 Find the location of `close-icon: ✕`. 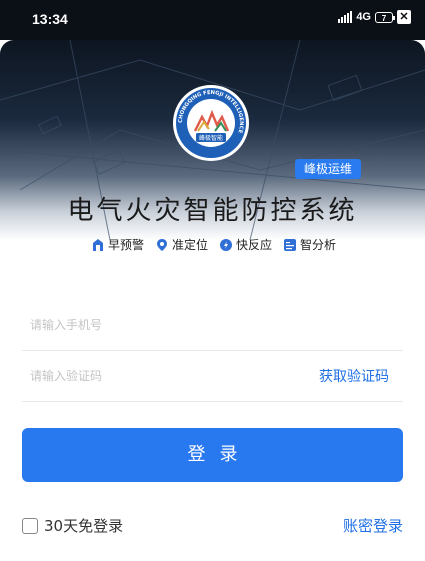

close-icon: ✕ is located at coordinates (404, 17).